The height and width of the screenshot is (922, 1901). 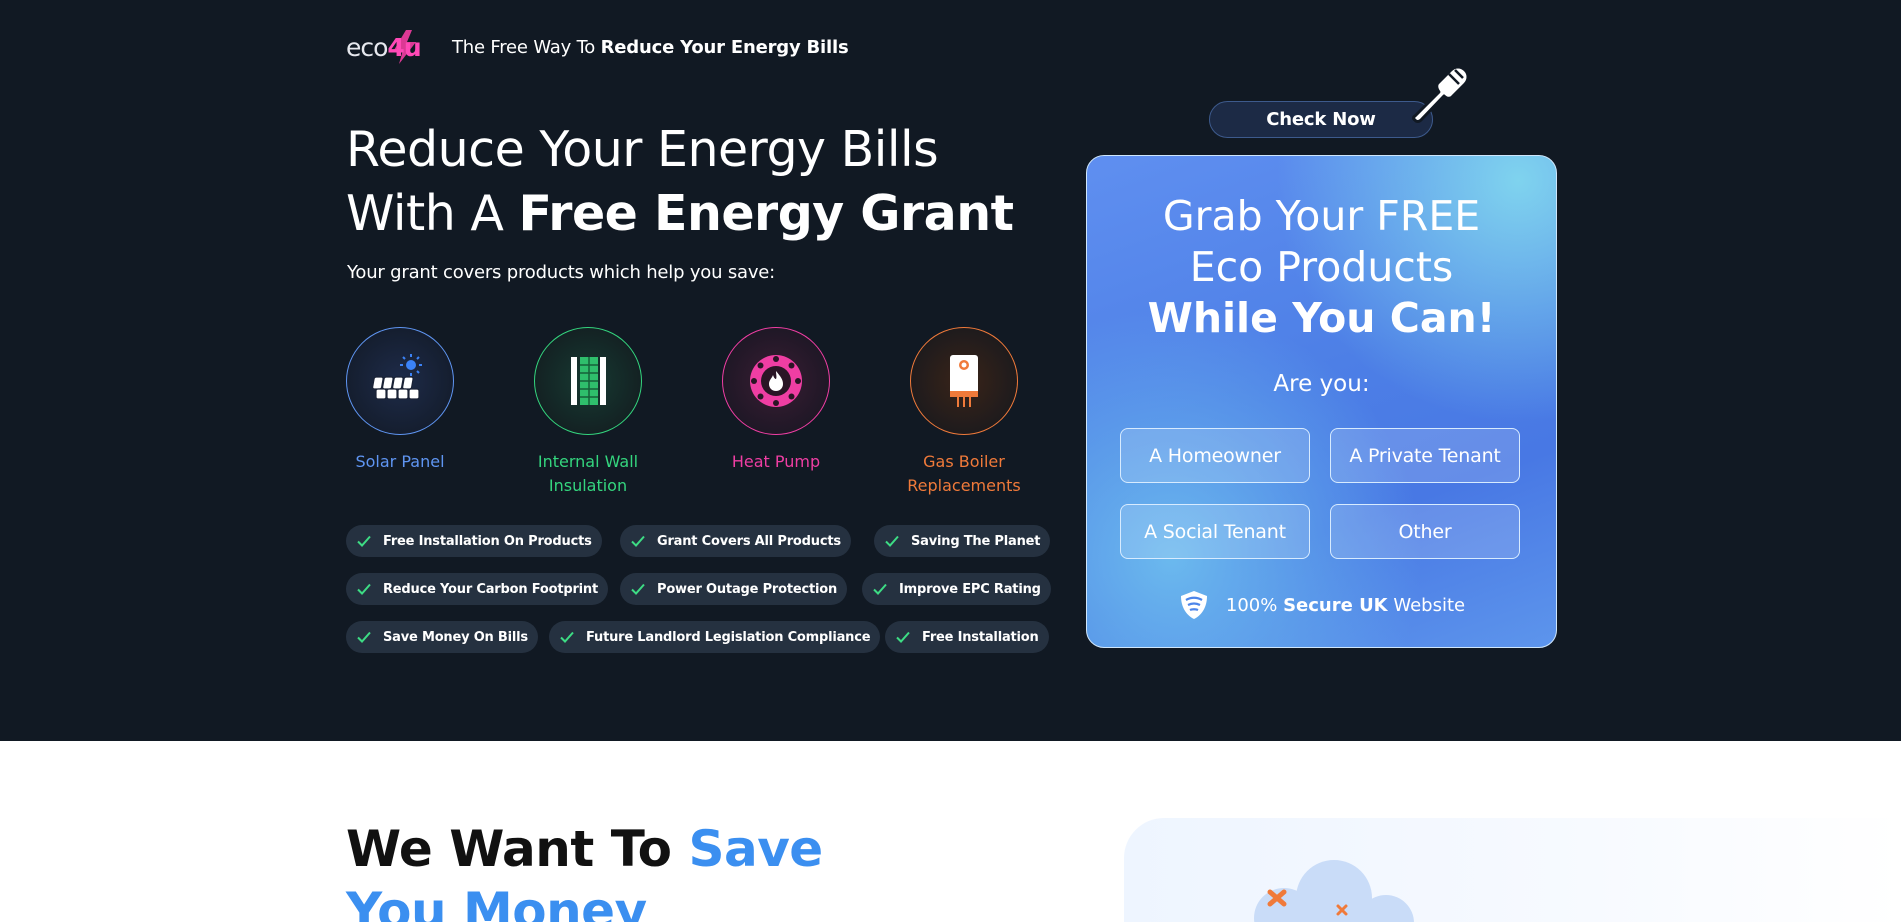 I want to click on section-title-blue-1: Save, so click(x=755, y=849).